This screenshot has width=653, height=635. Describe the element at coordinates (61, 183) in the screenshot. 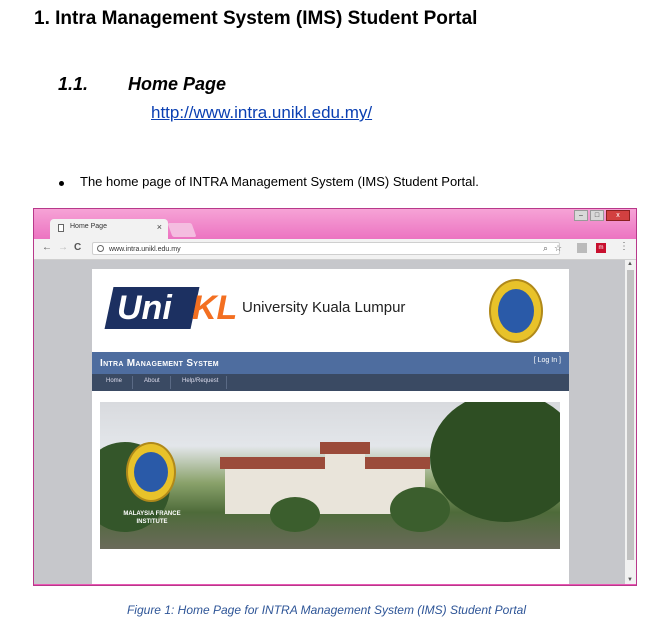

I see `bullet-marker` at that location.